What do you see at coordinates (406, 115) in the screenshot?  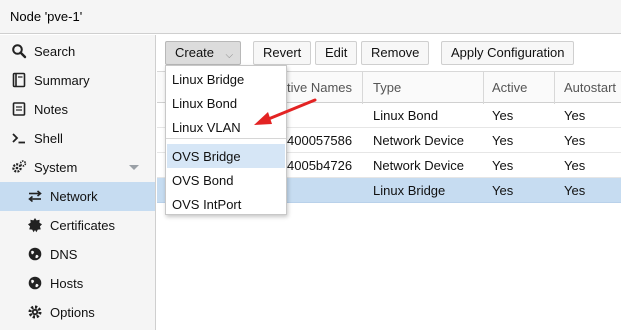 I see `cell-type: Linux Bond` at bounding box center [406, 115].